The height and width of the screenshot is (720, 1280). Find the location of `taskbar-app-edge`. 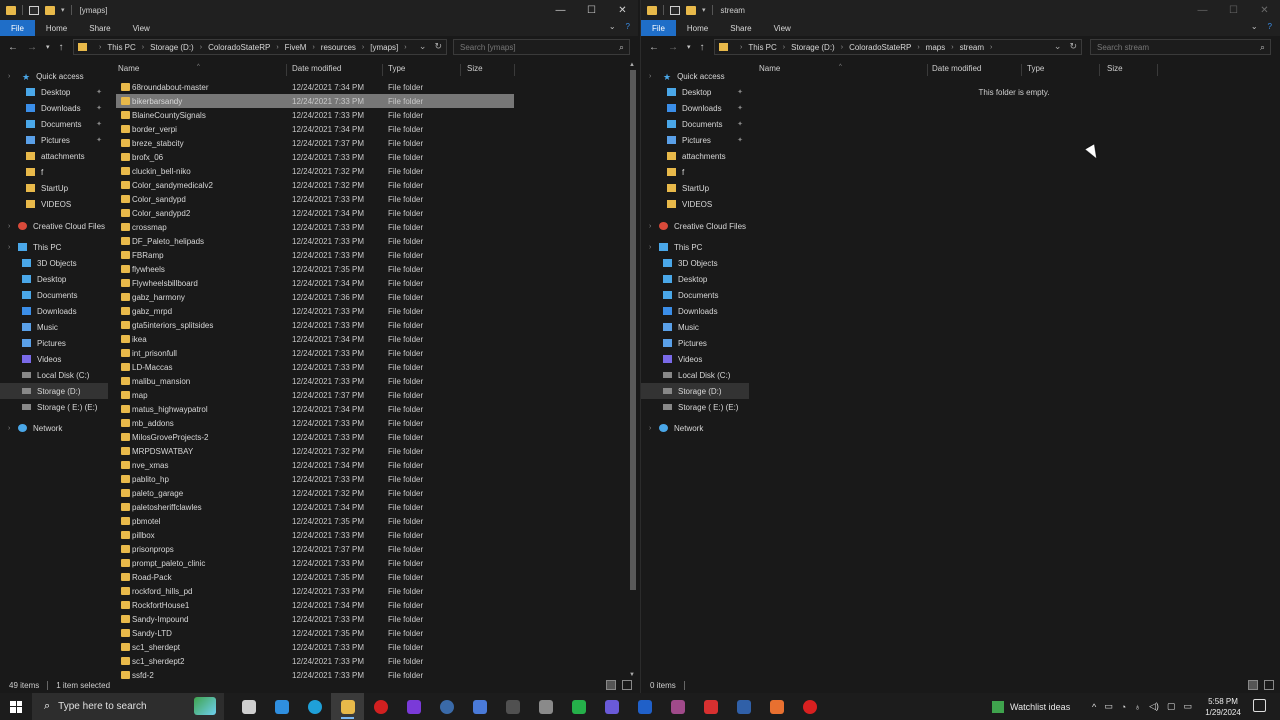

taskbar-app-edge is located at coordinates (314, 706).